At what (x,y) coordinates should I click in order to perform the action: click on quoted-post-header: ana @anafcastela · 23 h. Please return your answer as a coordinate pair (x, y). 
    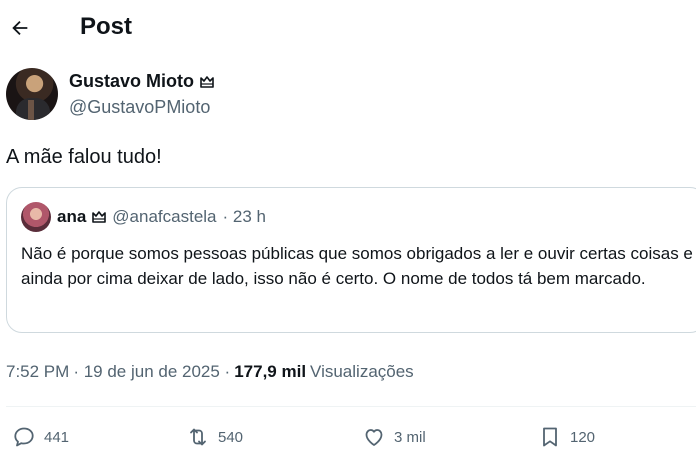
    Looking at the image, I should click on (143, 217).